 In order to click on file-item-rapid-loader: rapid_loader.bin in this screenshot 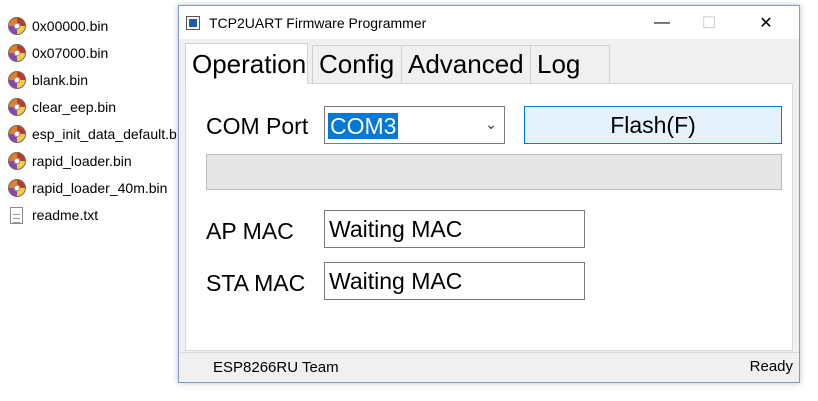, I will do `click(70, 161)`.